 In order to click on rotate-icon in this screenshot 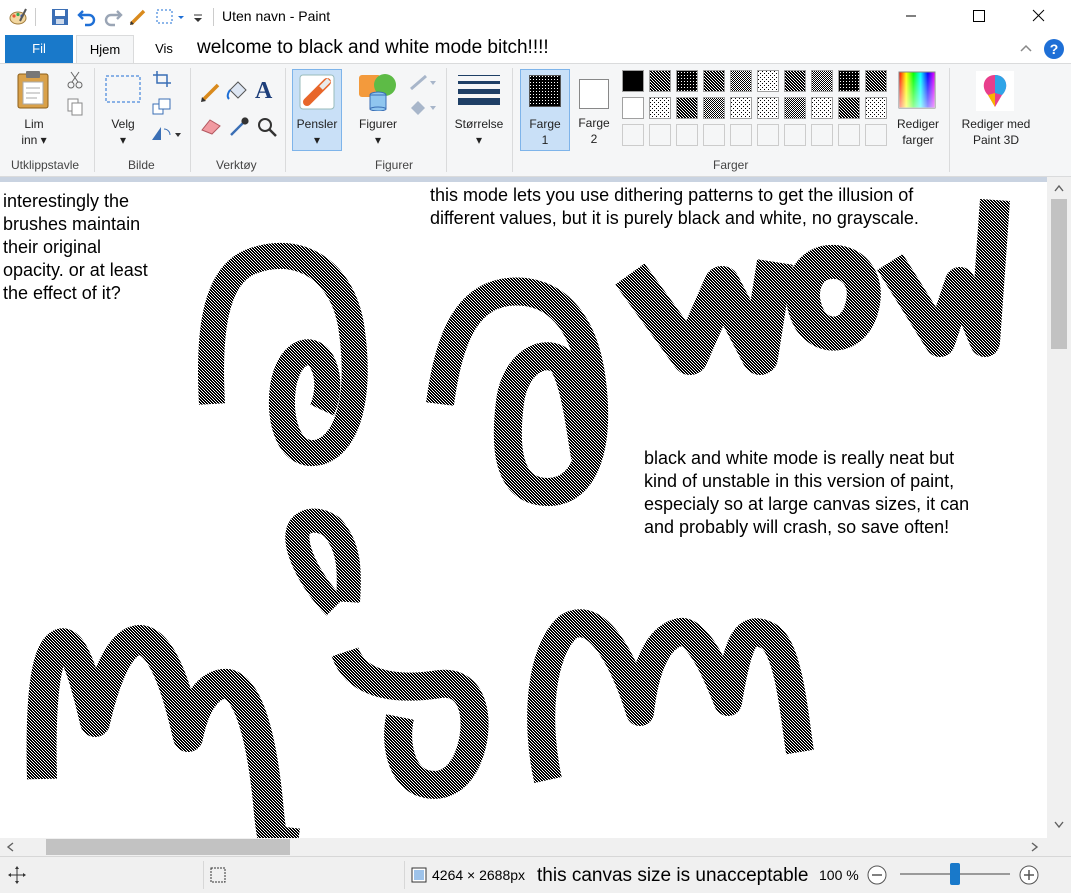, I will do `click(166, 133)`.